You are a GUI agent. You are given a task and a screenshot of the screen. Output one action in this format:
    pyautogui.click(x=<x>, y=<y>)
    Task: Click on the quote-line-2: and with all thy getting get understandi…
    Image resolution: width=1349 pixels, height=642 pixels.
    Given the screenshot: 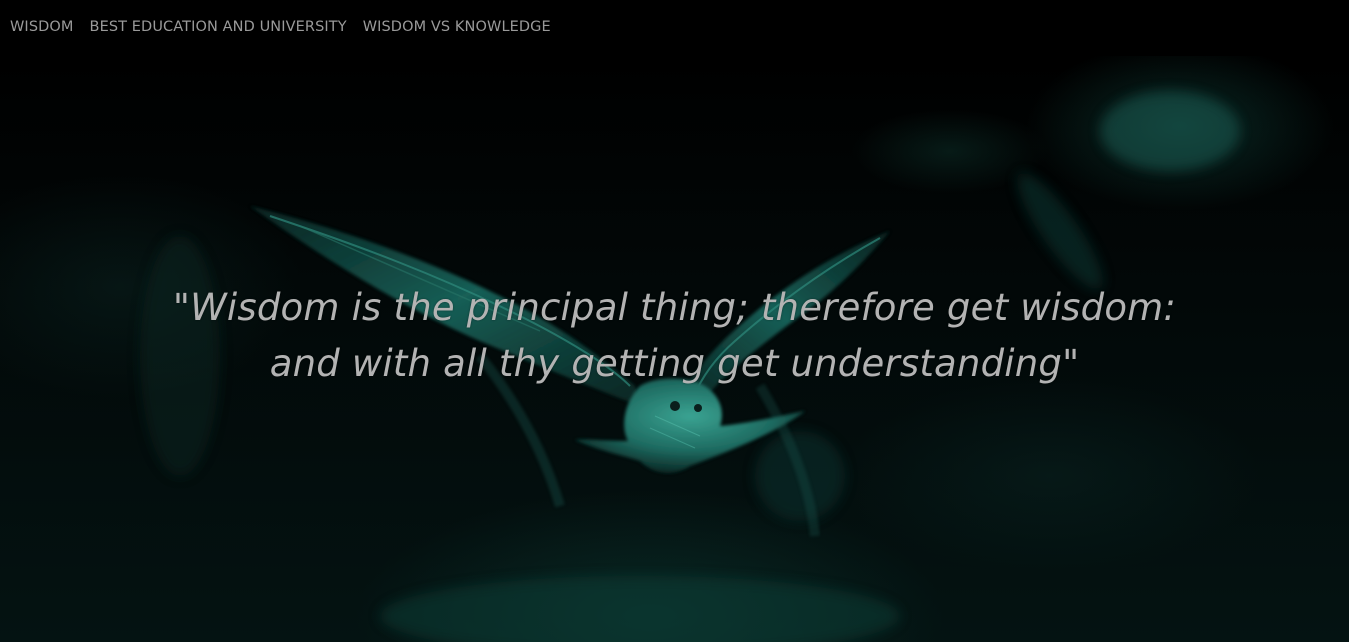 What is the action you would take?
    pyautogui.click(x=674, y=363)
    